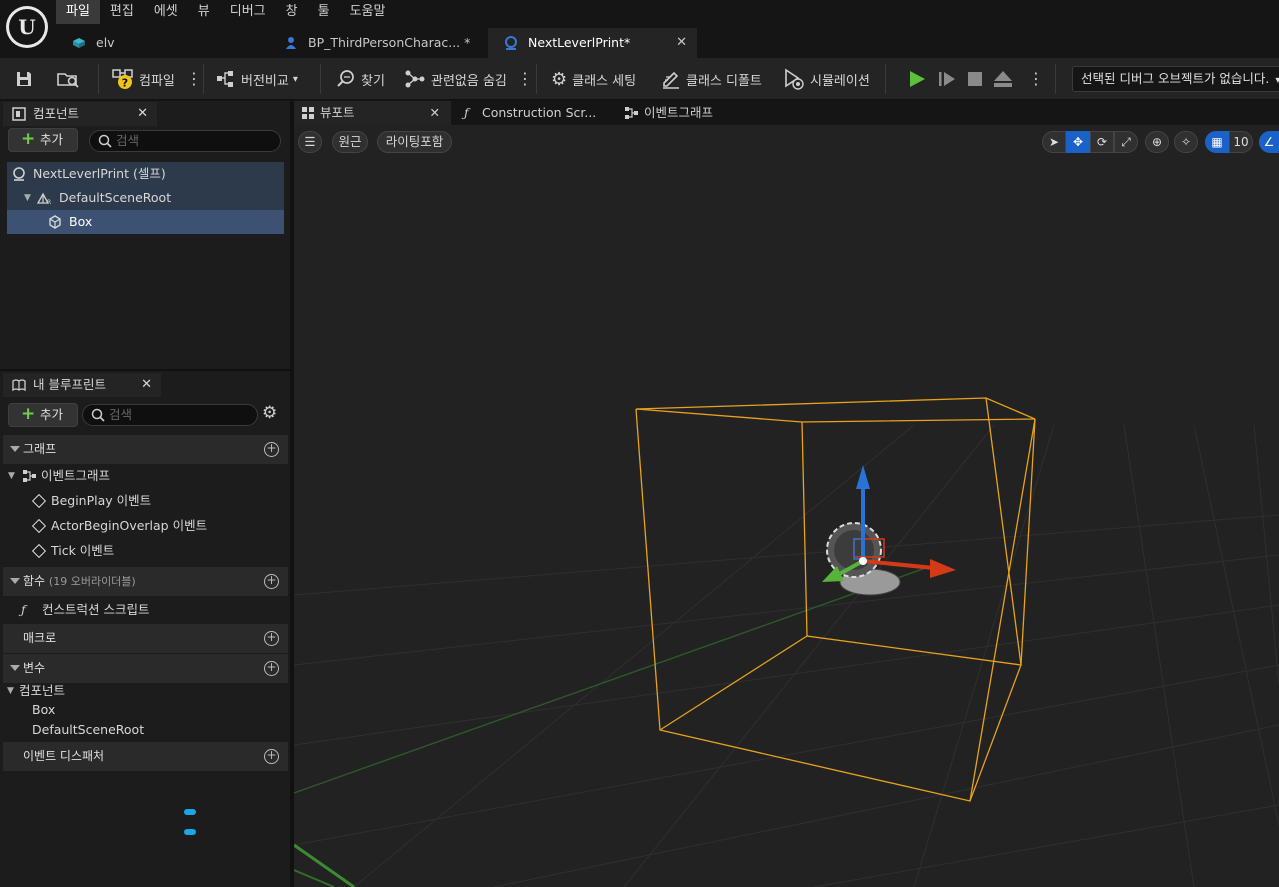 The image size is (1279, 887). I want to click on save-button, so click(24, 79).